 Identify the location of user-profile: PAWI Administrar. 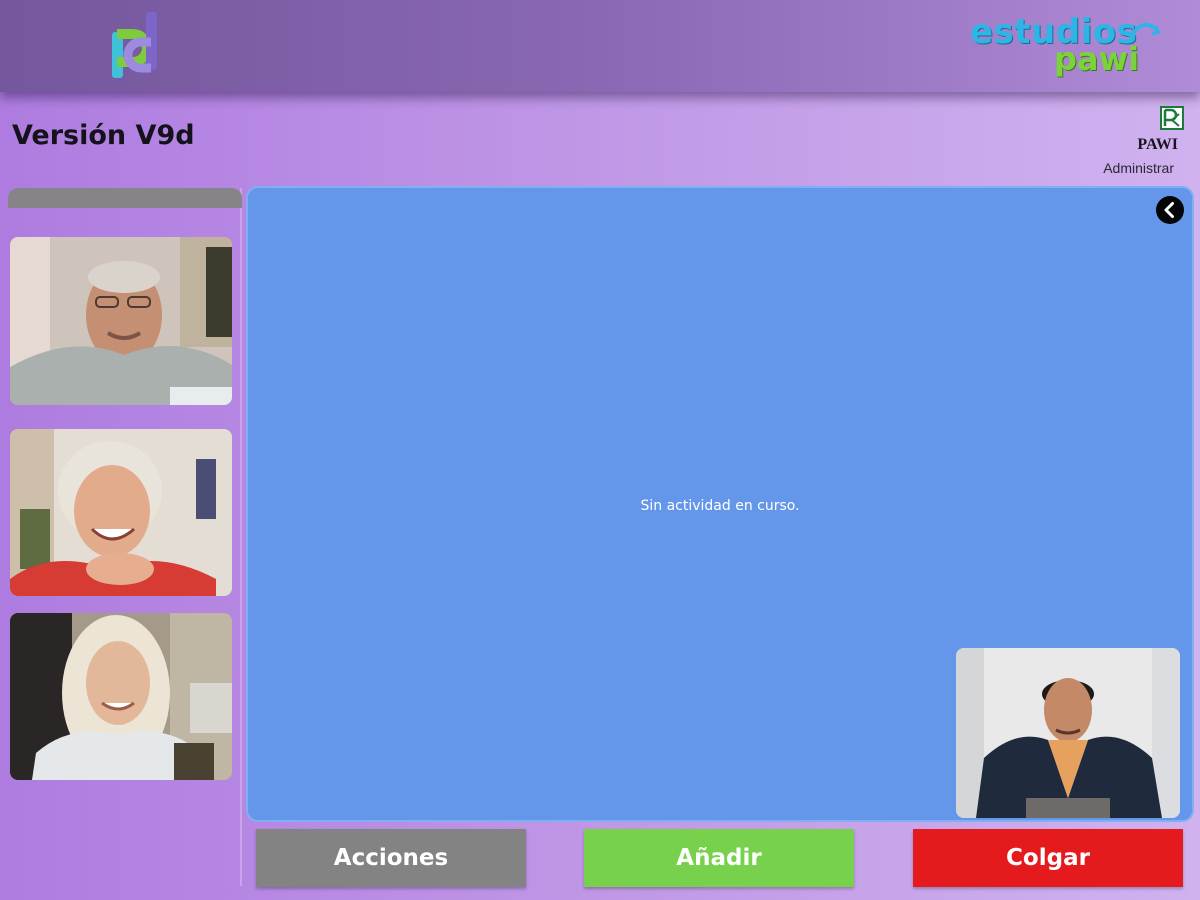
(1138, 142).